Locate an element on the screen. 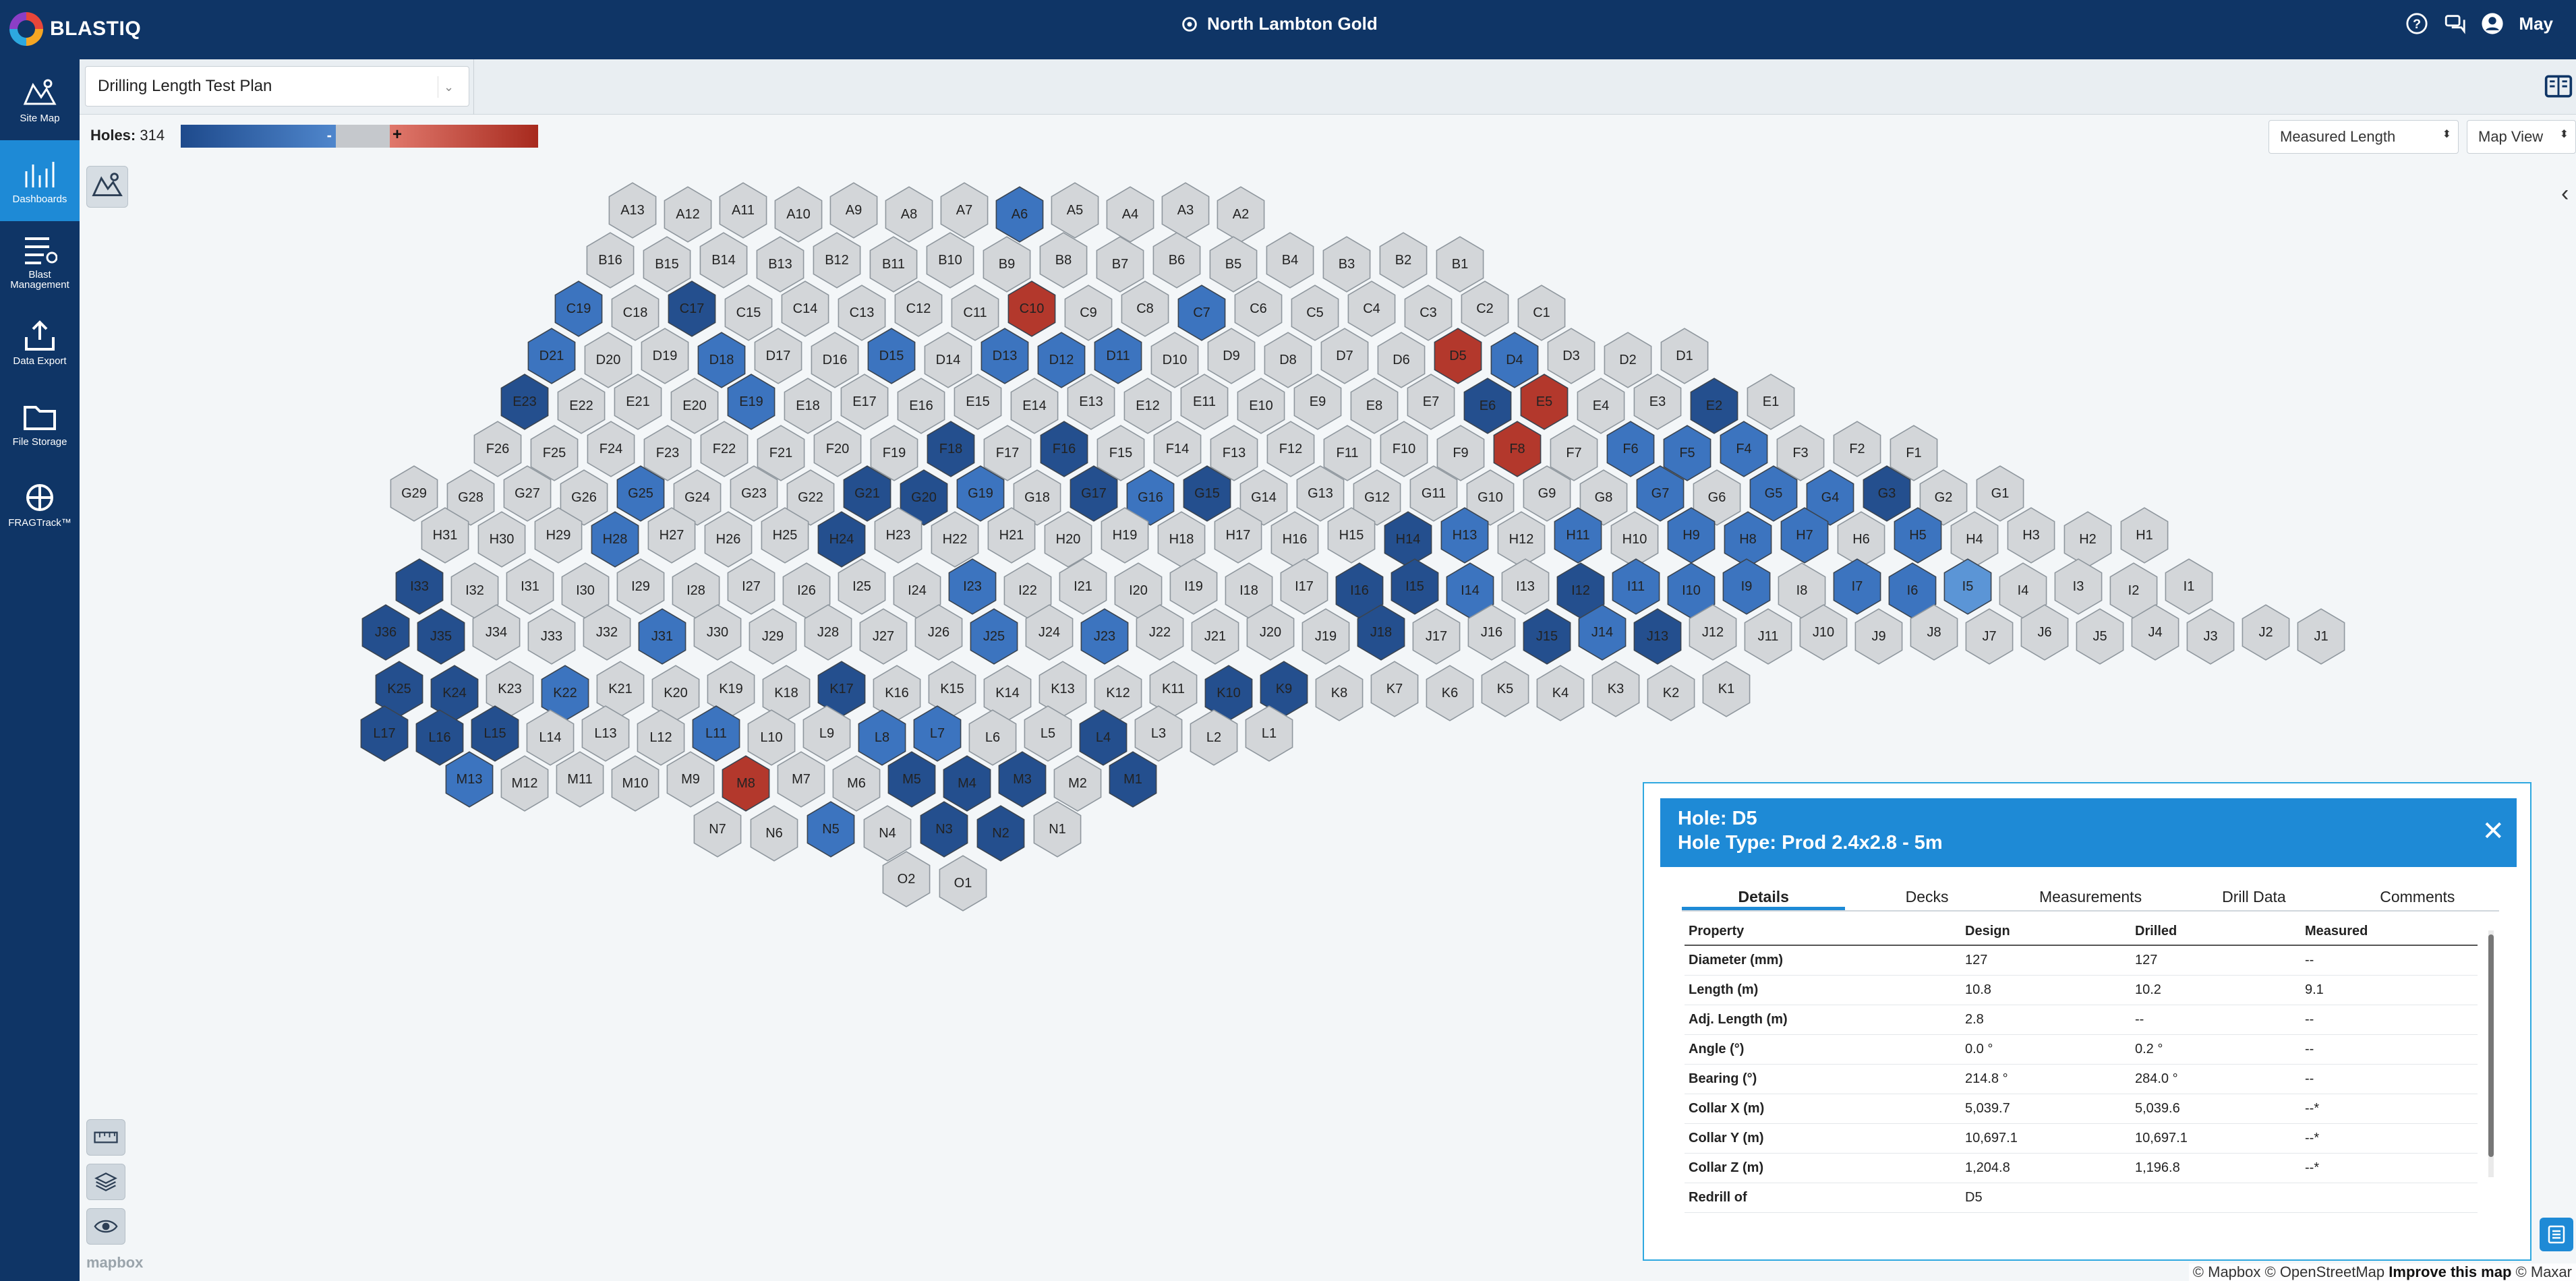 Image resolution: width=2576 pixels, height=1281 pixels. hole-cell: F26 is located at coordinates (498, 449).